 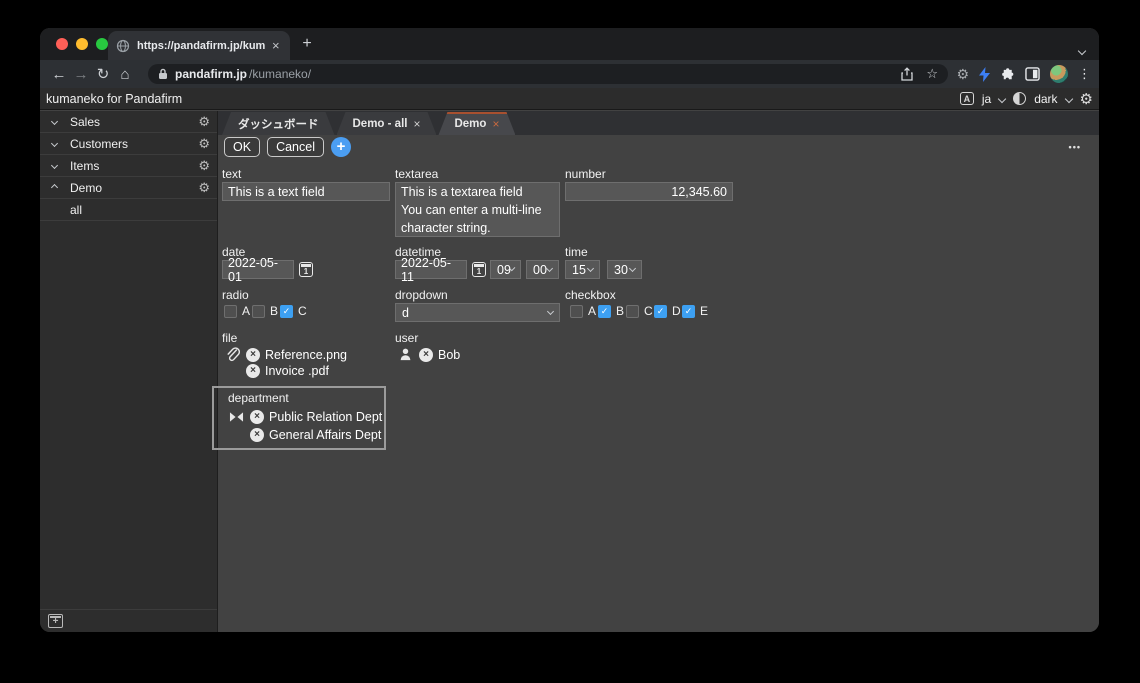 What do you see at coordinates (431, 270) in the screenshot?
I see `datetime-date-input: 2022-05-11` at bounding box center [431, 270].